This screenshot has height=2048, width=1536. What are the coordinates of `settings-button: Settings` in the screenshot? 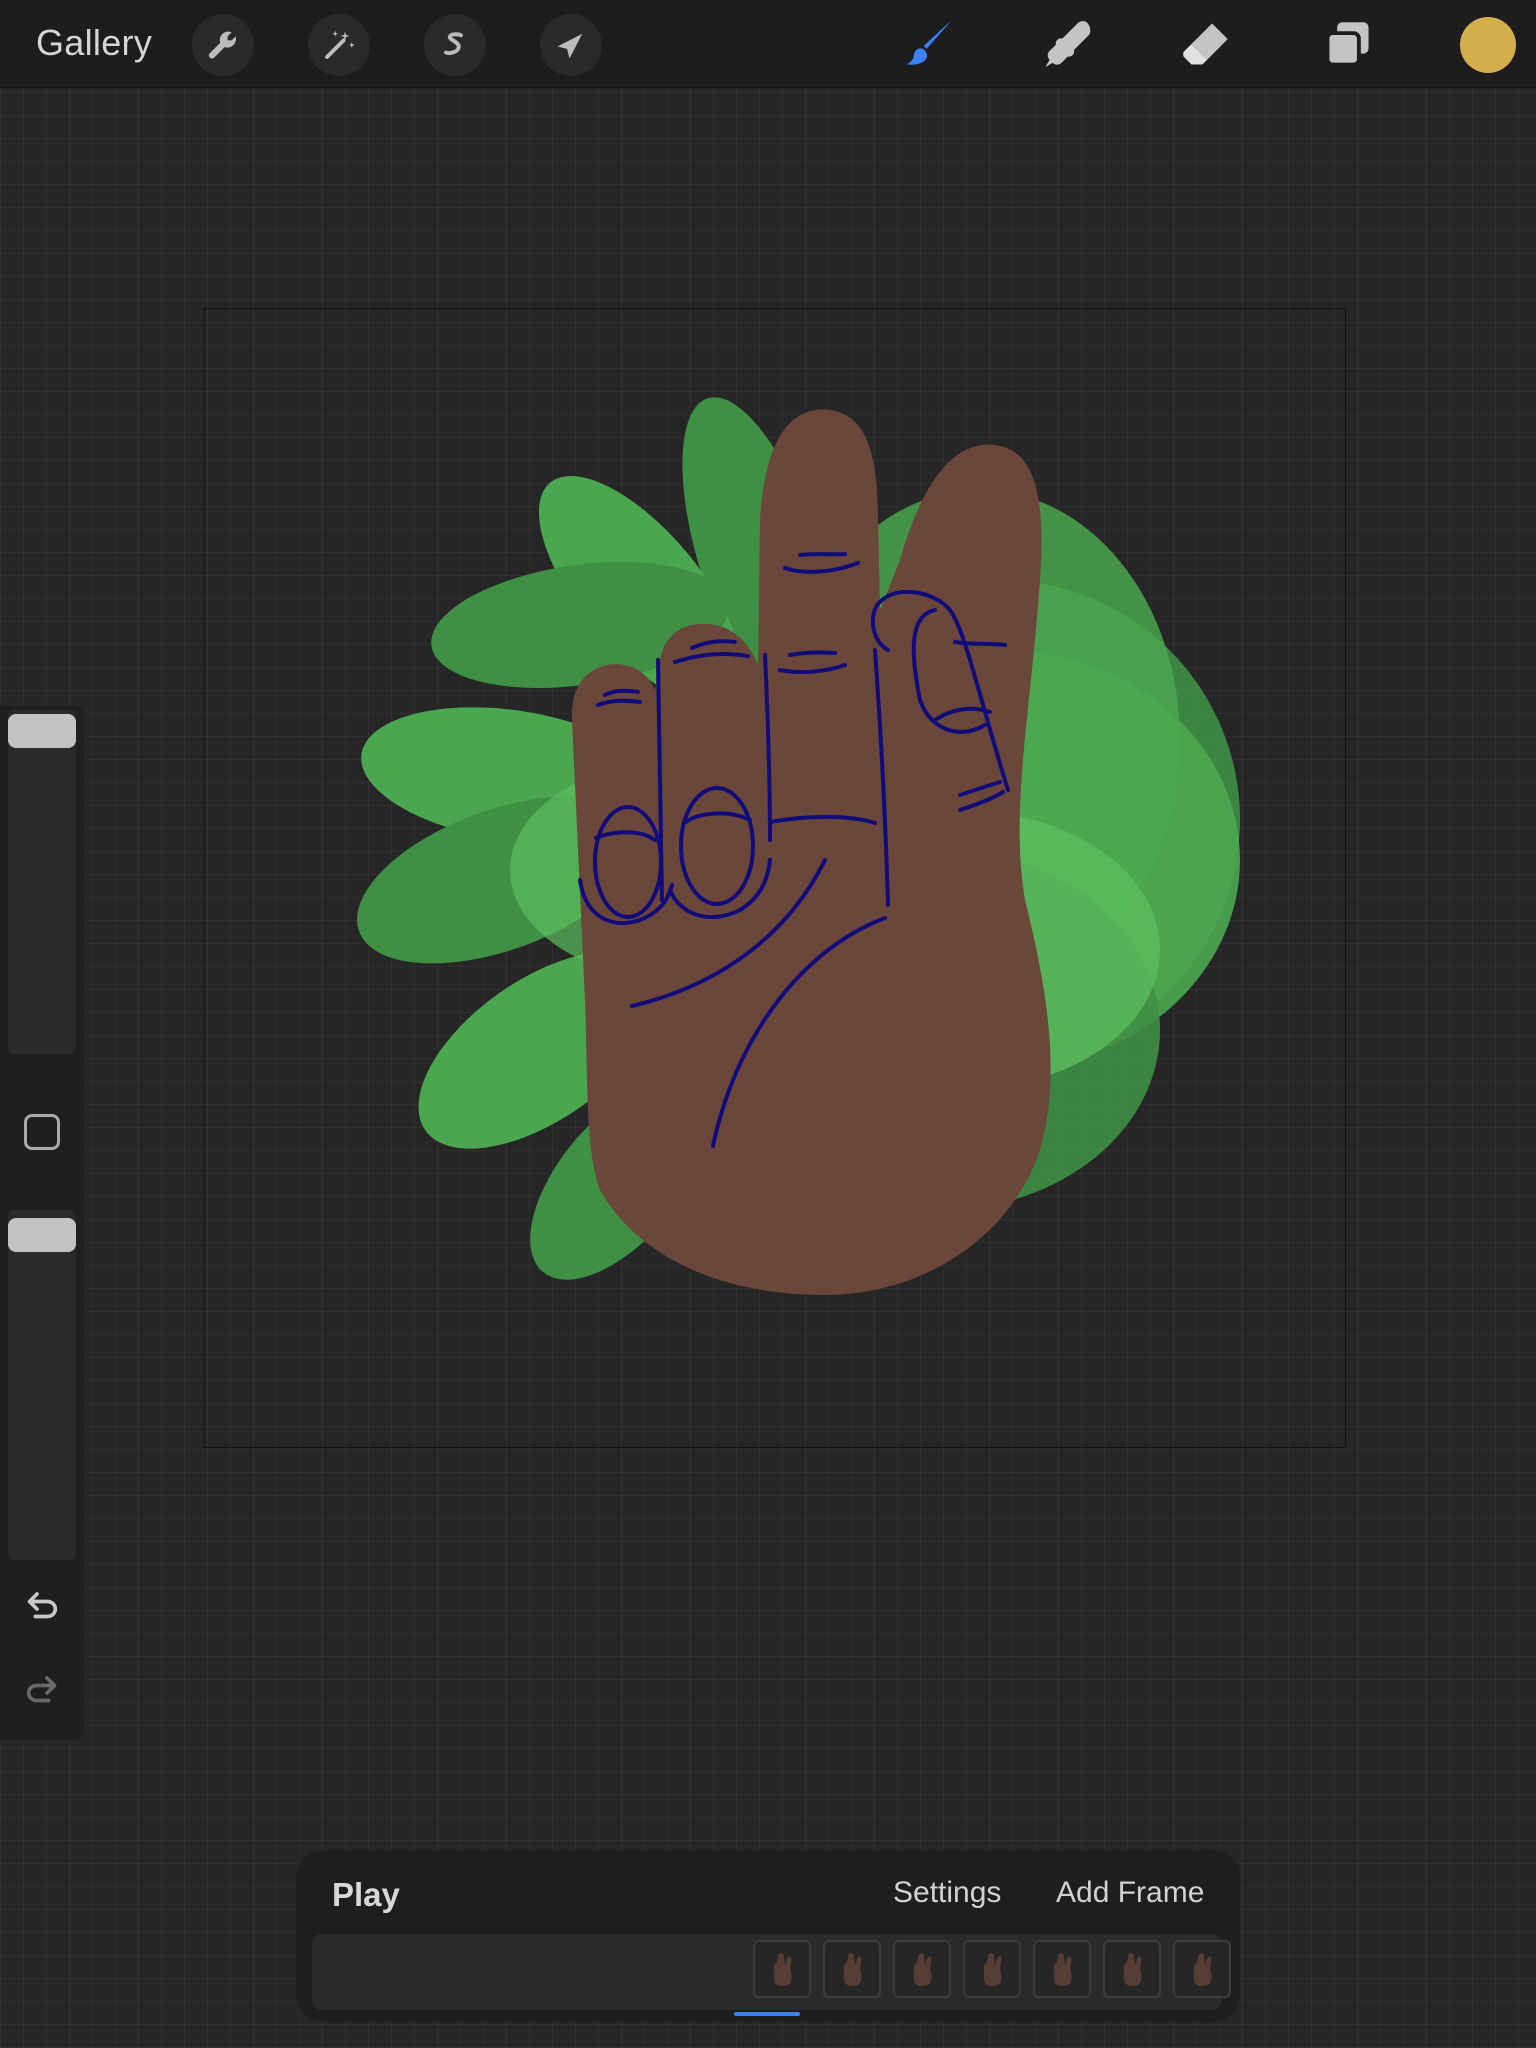 It's located at (947, 1893).